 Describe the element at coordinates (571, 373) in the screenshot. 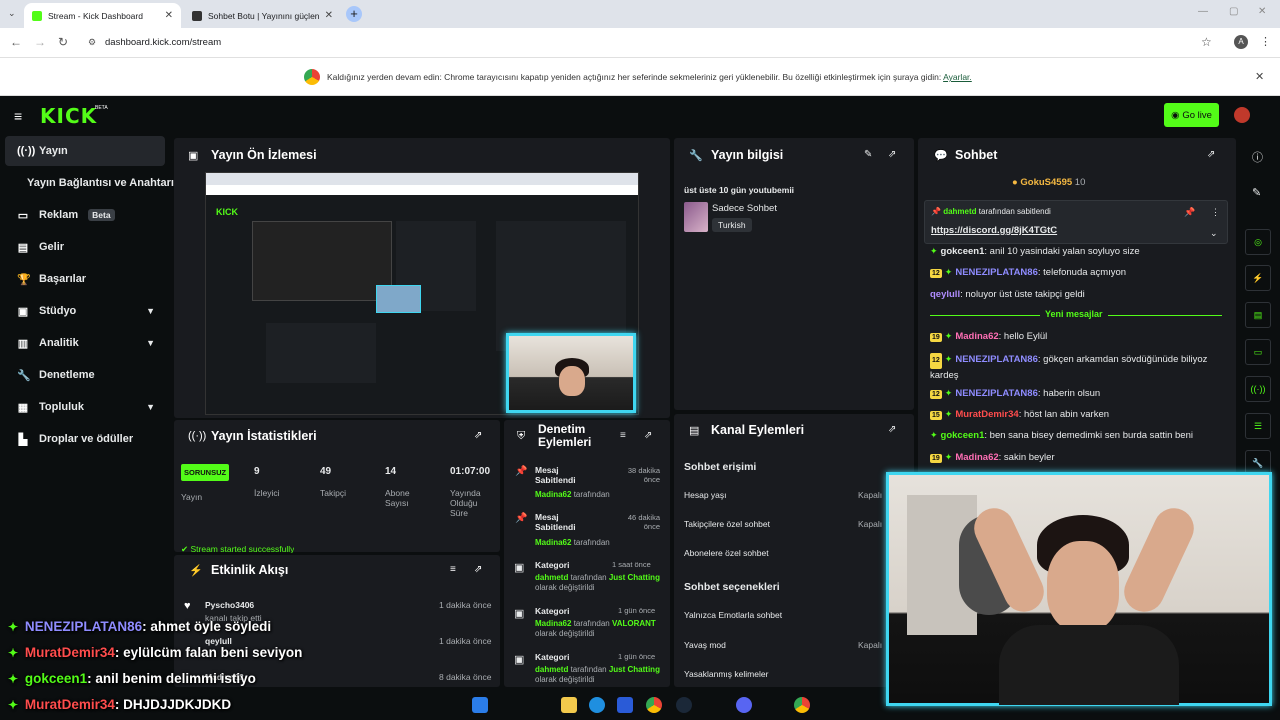

I see `webcam-overlay-small` at that location.